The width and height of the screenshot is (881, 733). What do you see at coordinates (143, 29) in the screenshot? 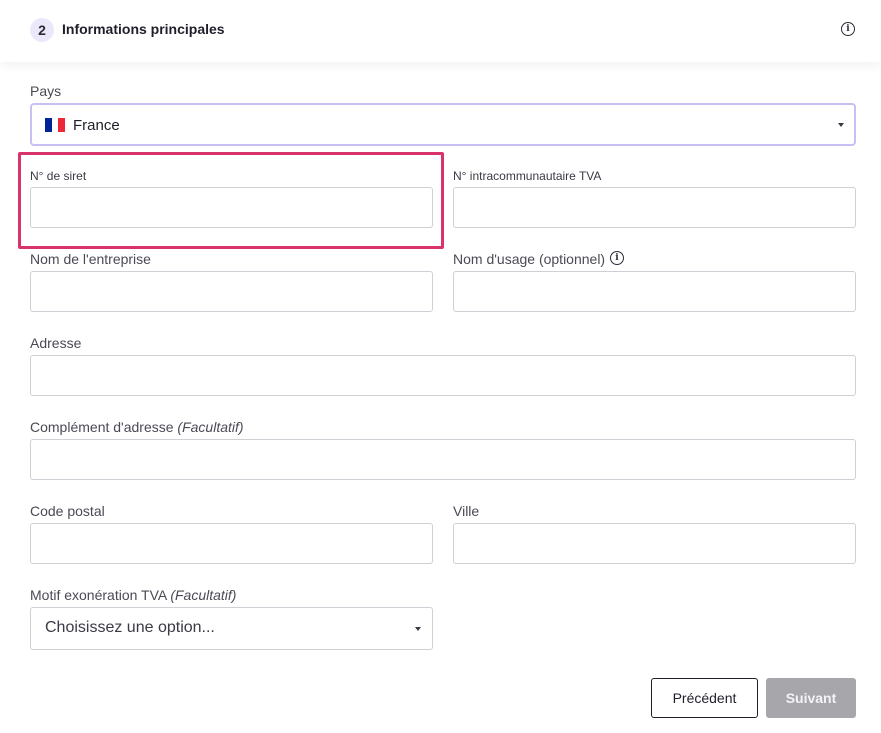
I see `section-title: Informations principales` at bounding box center [143, 29].